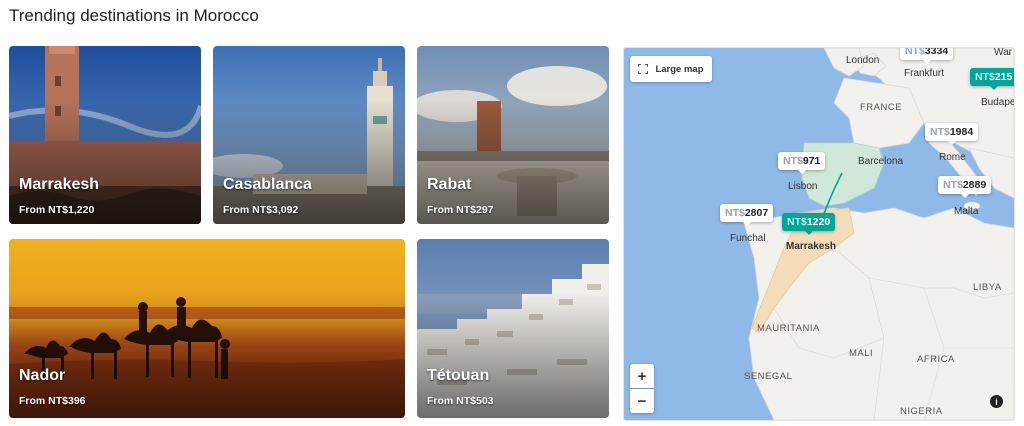 Image resolution: width=1024 pixels, height=426 pixels. What do you see at coordinates (992, 79) in the screenshot?
I see `map-price-pin: NT$215` at bounding box center [992, 79].